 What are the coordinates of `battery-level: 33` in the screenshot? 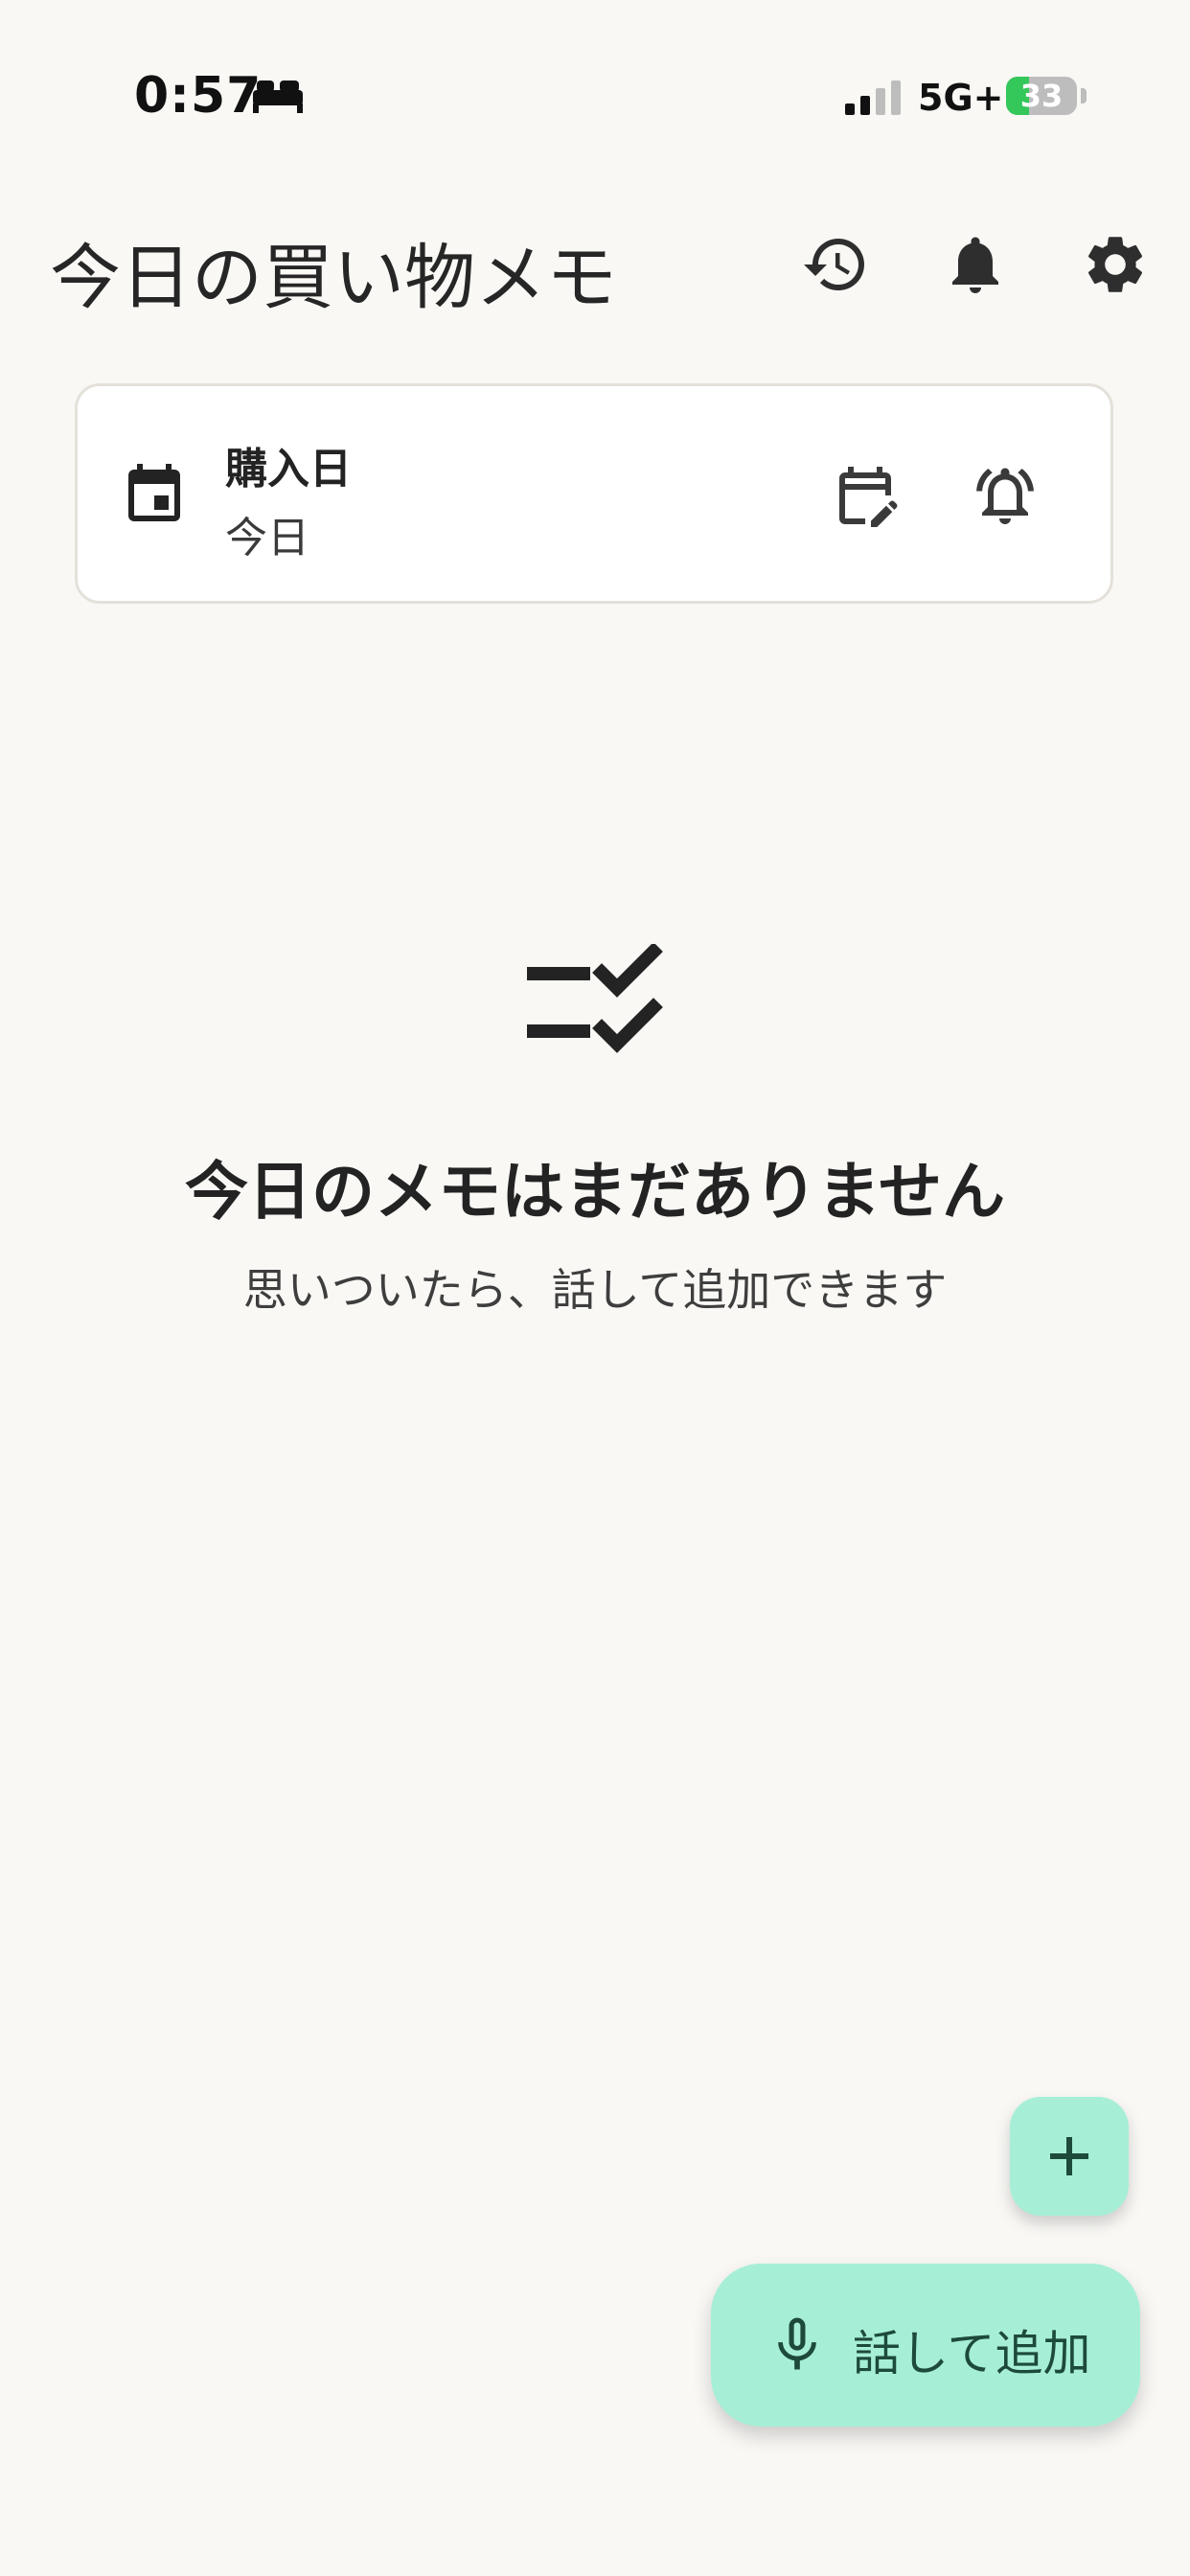 It's located at (1041, 96).